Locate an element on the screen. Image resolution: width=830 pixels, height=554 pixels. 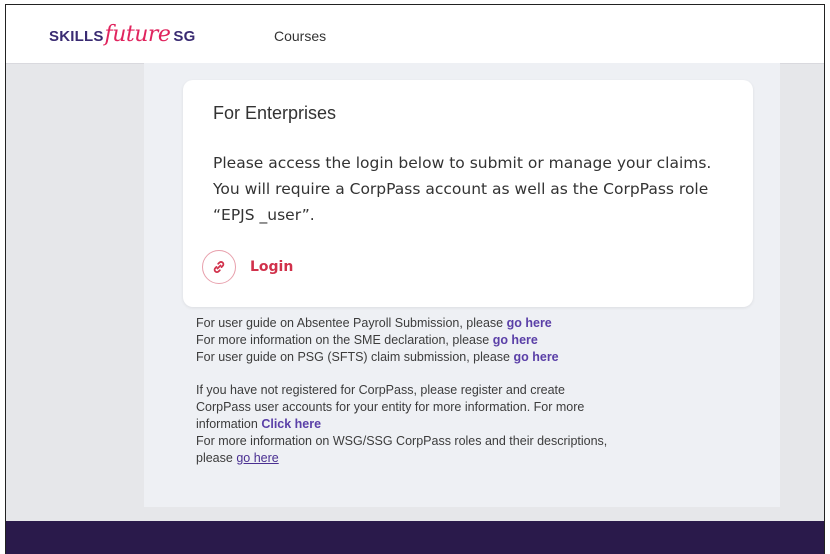
psg-guide-link: go here is located at coordinates (535, 357).